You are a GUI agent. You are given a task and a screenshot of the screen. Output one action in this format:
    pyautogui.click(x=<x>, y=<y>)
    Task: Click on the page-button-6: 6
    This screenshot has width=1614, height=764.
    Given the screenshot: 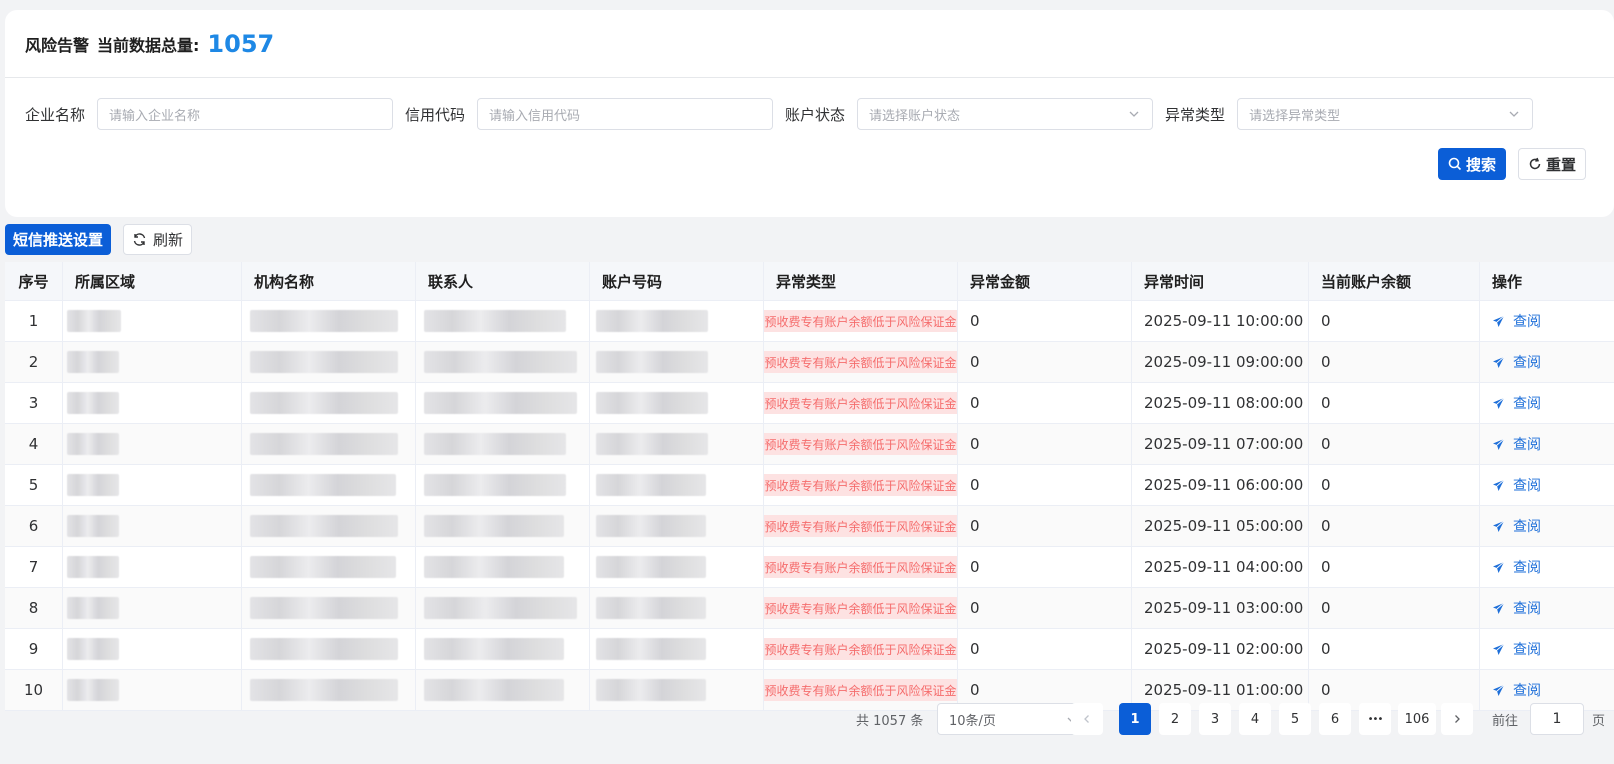 What is the action you would take?
    pyautogui.click(x=1335, y=719)
    